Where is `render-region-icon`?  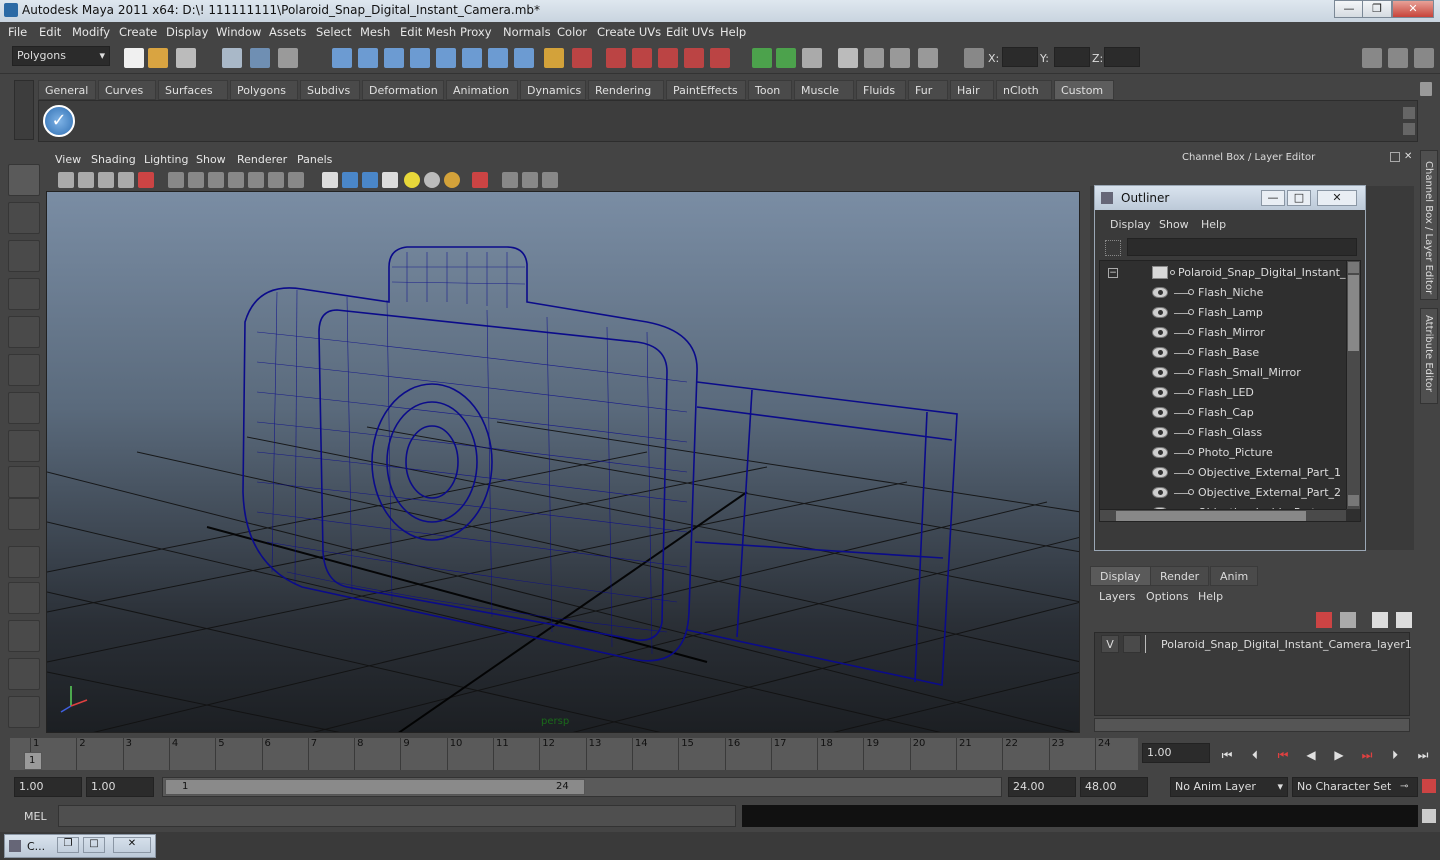 render-region-icon is located at coordinates (900, 58).